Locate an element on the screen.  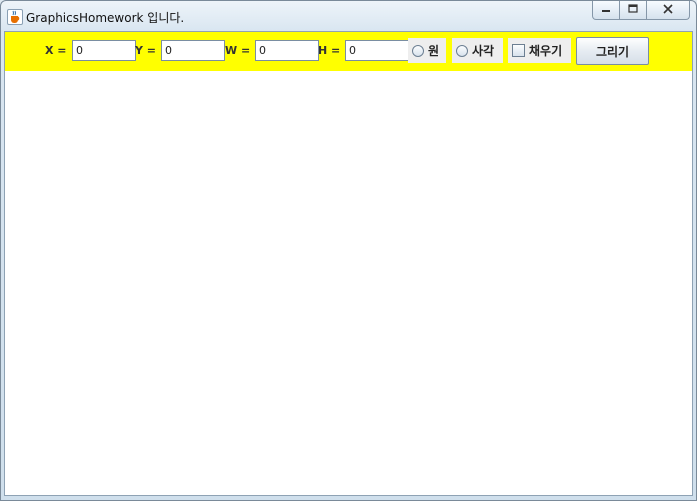
maximize-button is located at coordinates (633, 10).